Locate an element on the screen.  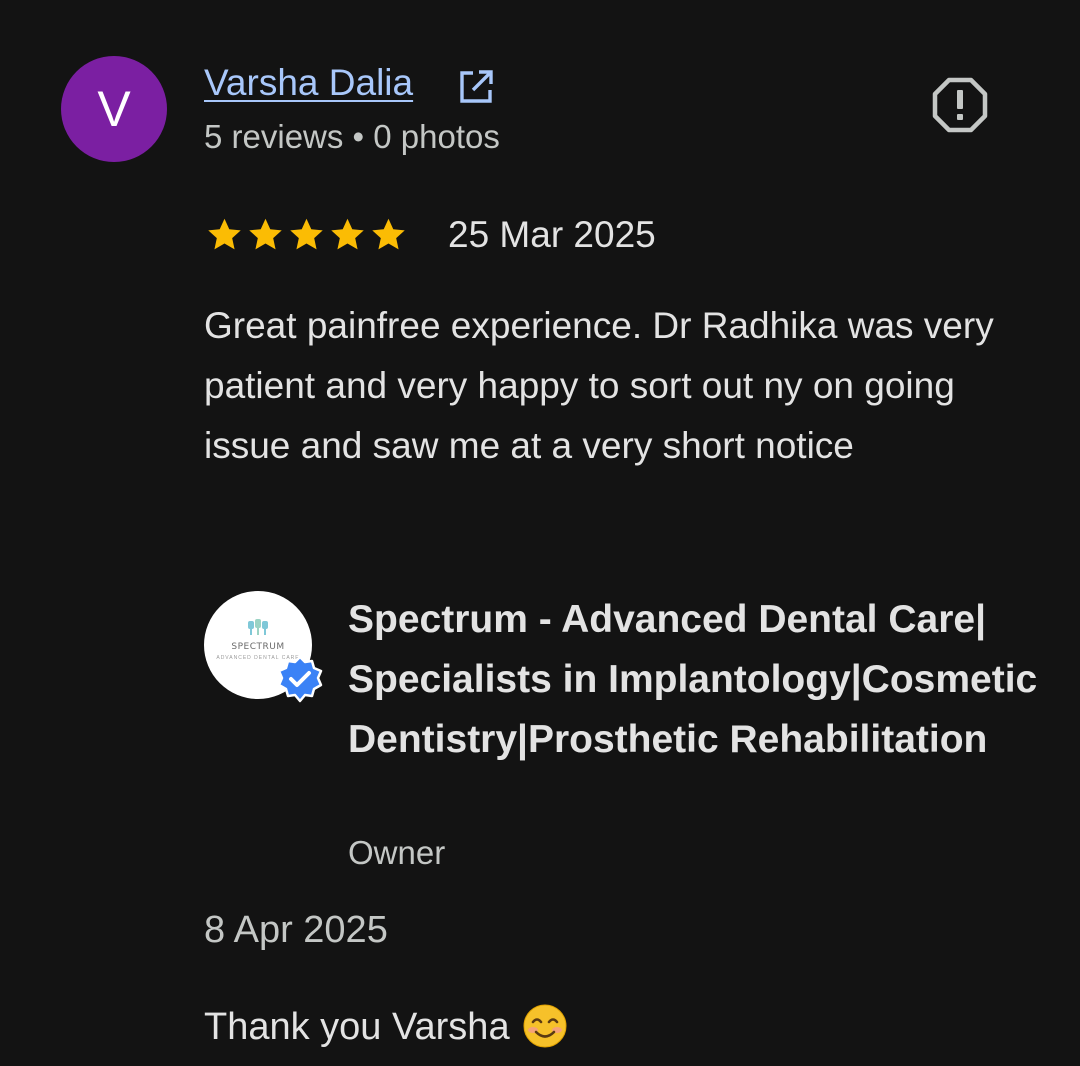
external-link-icon is located at coordinates (476, 87).